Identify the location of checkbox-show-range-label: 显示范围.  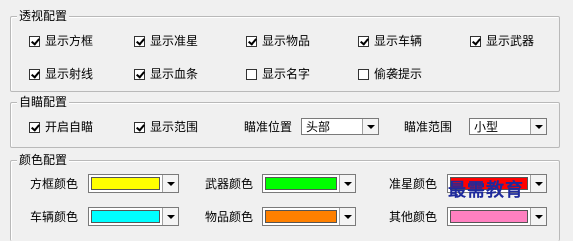
(174, 127).